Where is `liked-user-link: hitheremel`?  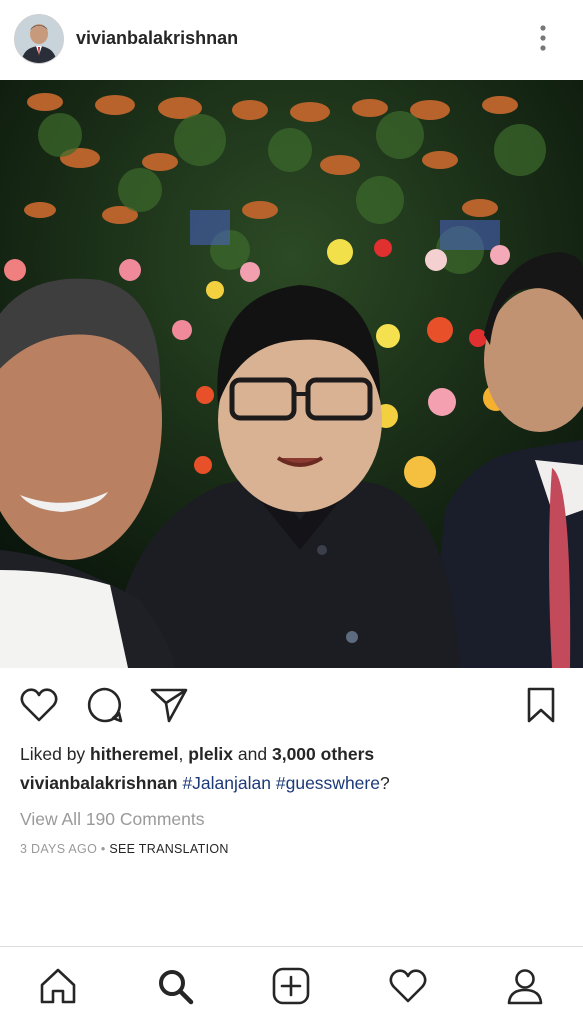
liked-user-link: hitheremel is located at coordinates (134, 754).